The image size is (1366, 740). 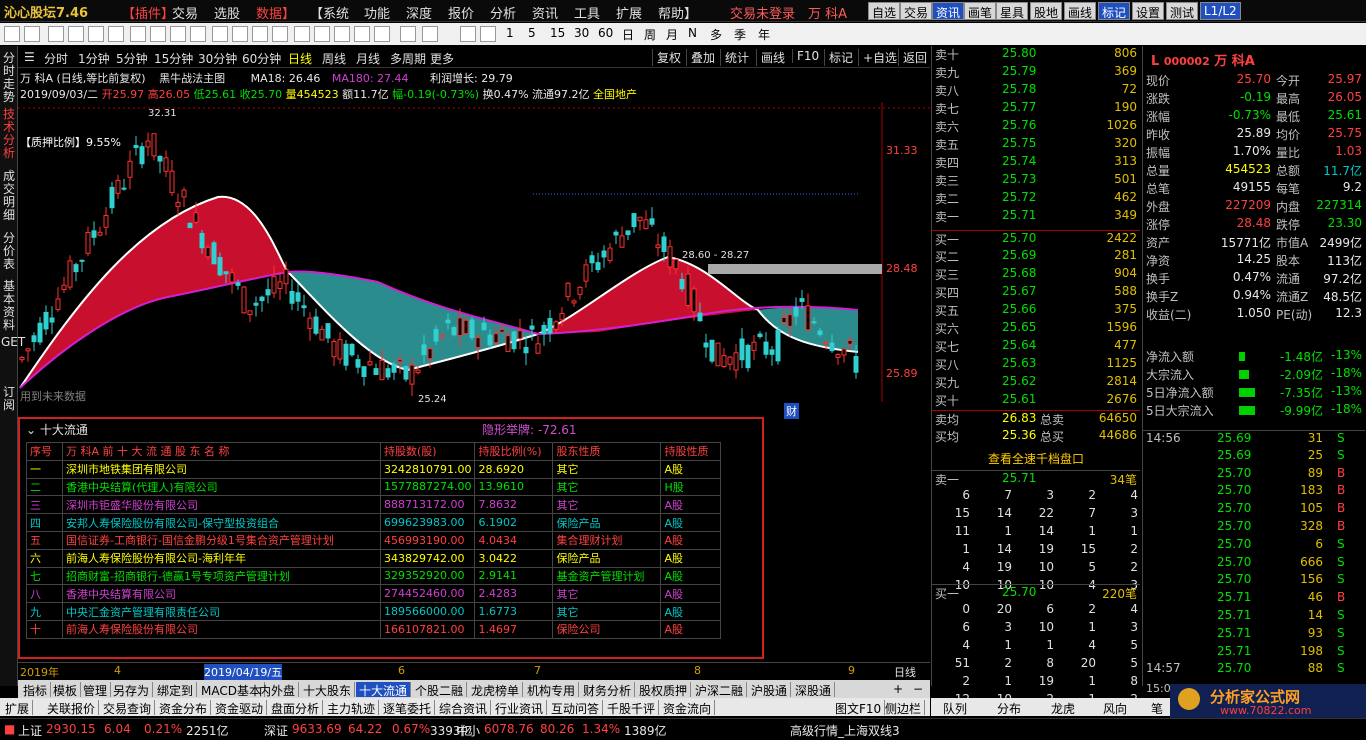 What do you see at coordinates (231, 690) in the screenshot?
I see `tab-macd: MACD基本` at bounding box center [231, 690].